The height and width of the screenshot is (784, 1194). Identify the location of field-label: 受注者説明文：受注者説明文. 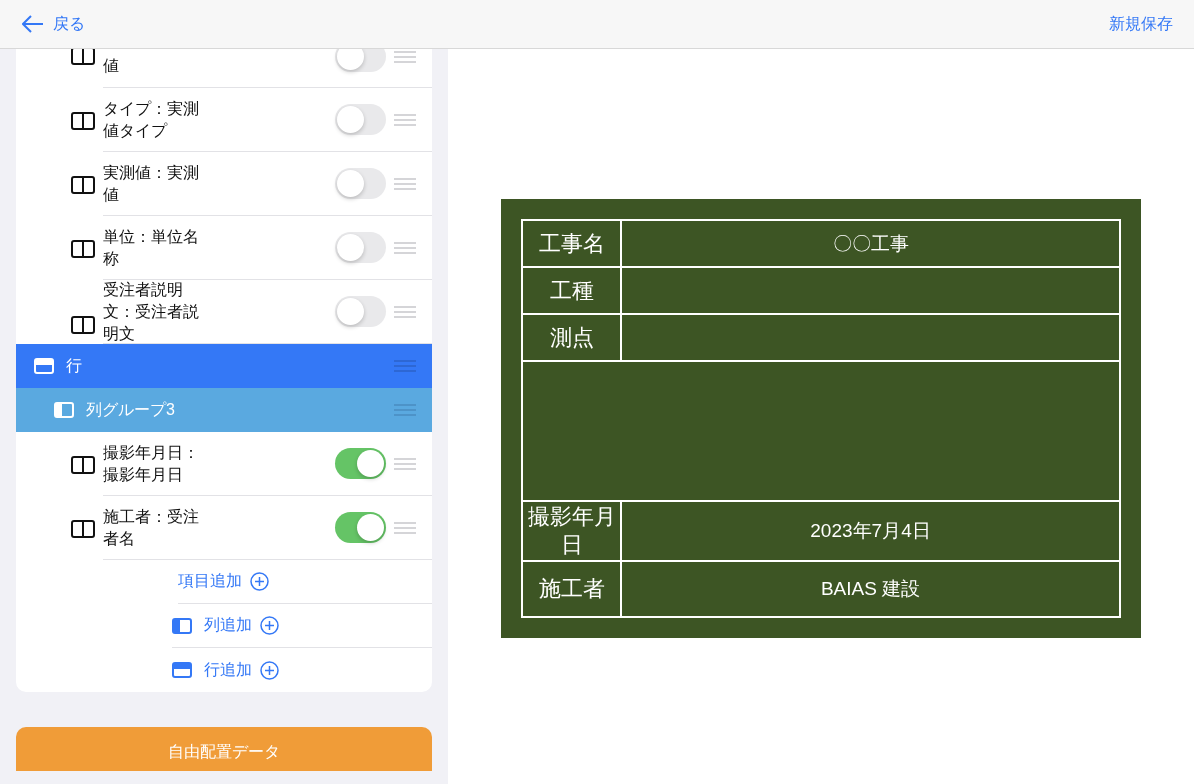
(151, 311).